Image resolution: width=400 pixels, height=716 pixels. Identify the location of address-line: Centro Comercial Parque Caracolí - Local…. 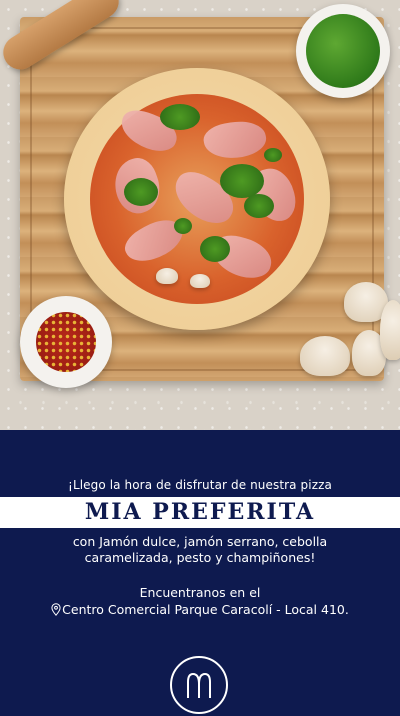
(200, 609).